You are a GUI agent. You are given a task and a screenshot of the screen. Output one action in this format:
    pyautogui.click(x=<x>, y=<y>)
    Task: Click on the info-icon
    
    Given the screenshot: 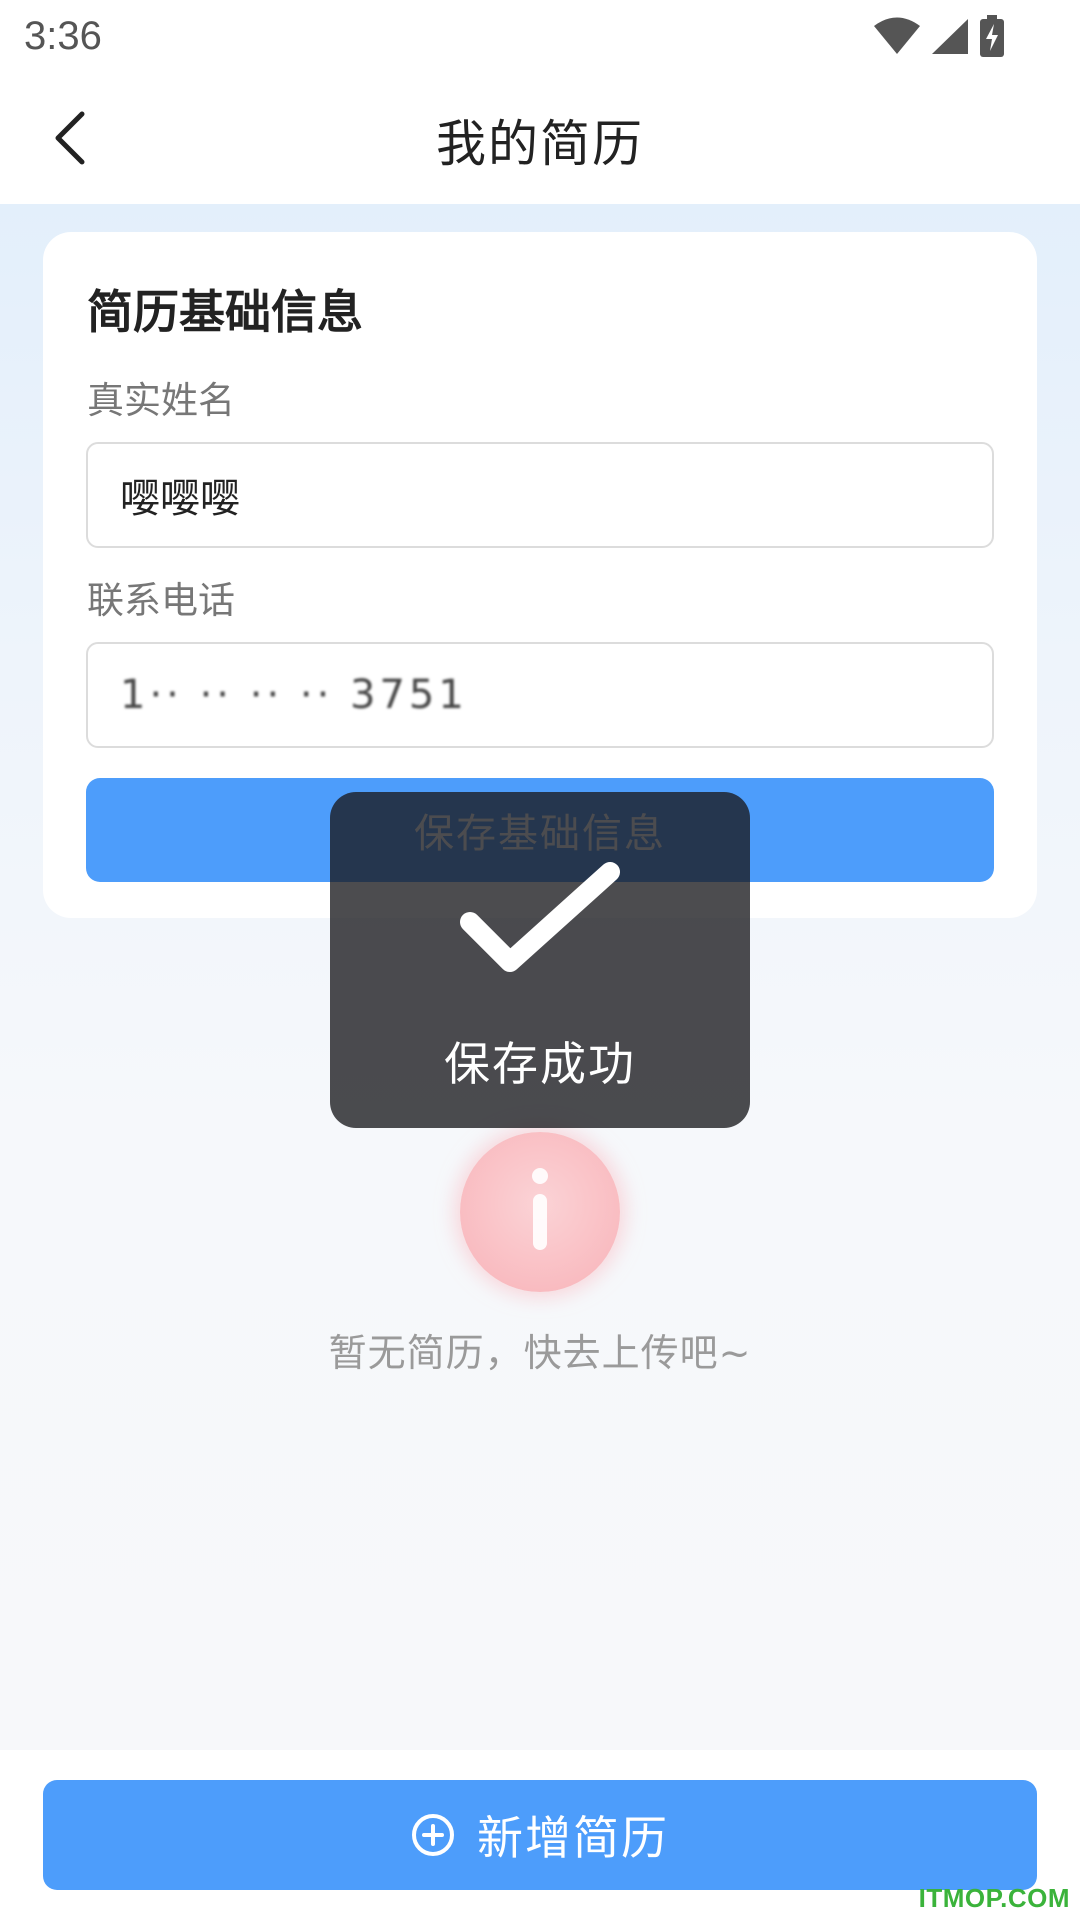 What is the action you would take?
    pyautogui.click(x=540, y=1212)
    